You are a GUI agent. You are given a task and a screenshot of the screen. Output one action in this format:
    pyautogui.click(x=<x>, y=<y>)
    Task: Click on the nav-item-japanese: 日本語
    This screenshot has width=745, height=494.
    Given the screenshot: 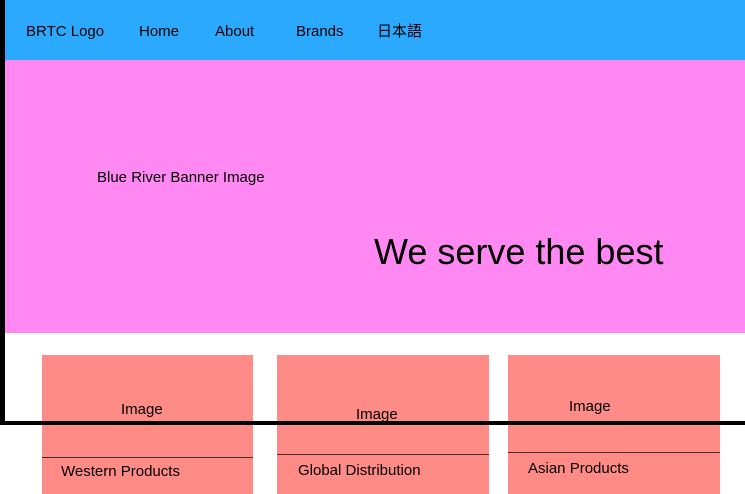 What is the action you would take?
    pyautogui.click(x=399, y=32)
    